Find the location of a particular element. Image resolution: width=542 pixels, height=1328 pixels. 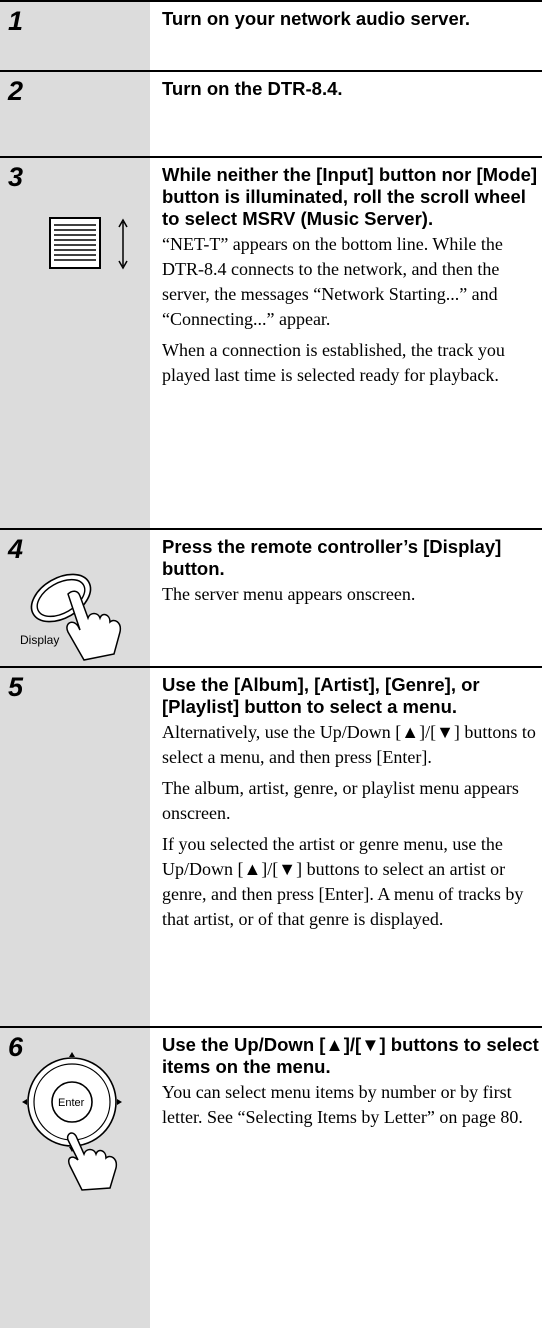

step-number: 1 is located at coordinates (16, 21).